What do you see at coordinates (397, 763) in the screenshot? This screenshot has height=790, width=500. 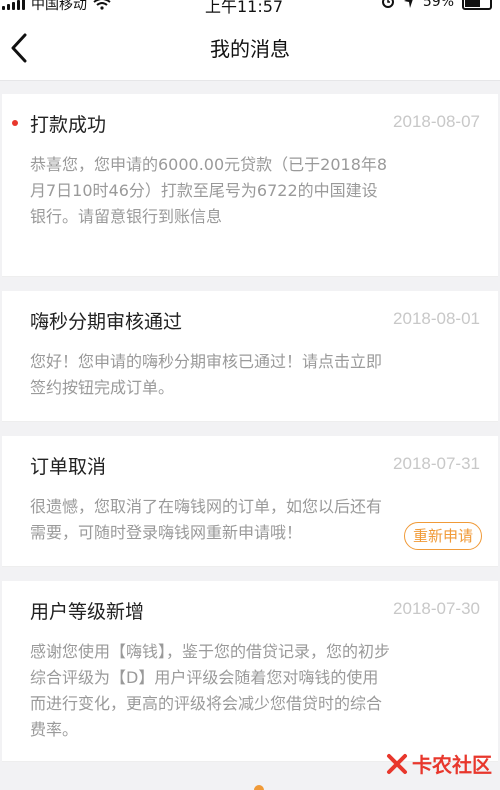 I see `watermark-logo-icon` at bounding box center [397, 763].